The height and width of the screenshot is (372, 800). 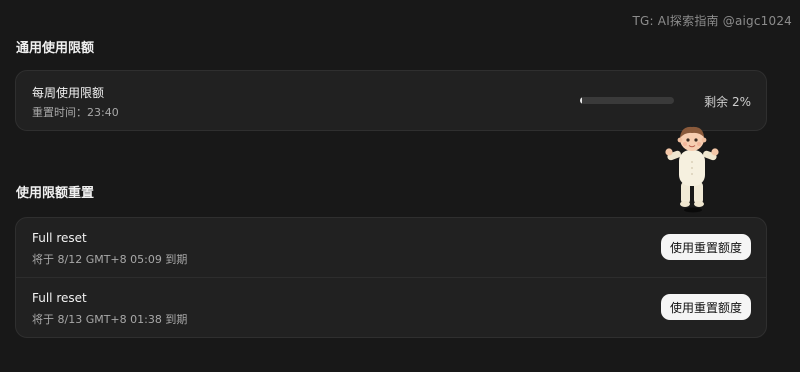 What do you see at coordinates (55, 193) in the screenshot?
I see `limit-resets-heading: 使用限额重置` at bounding box center [55, 193].